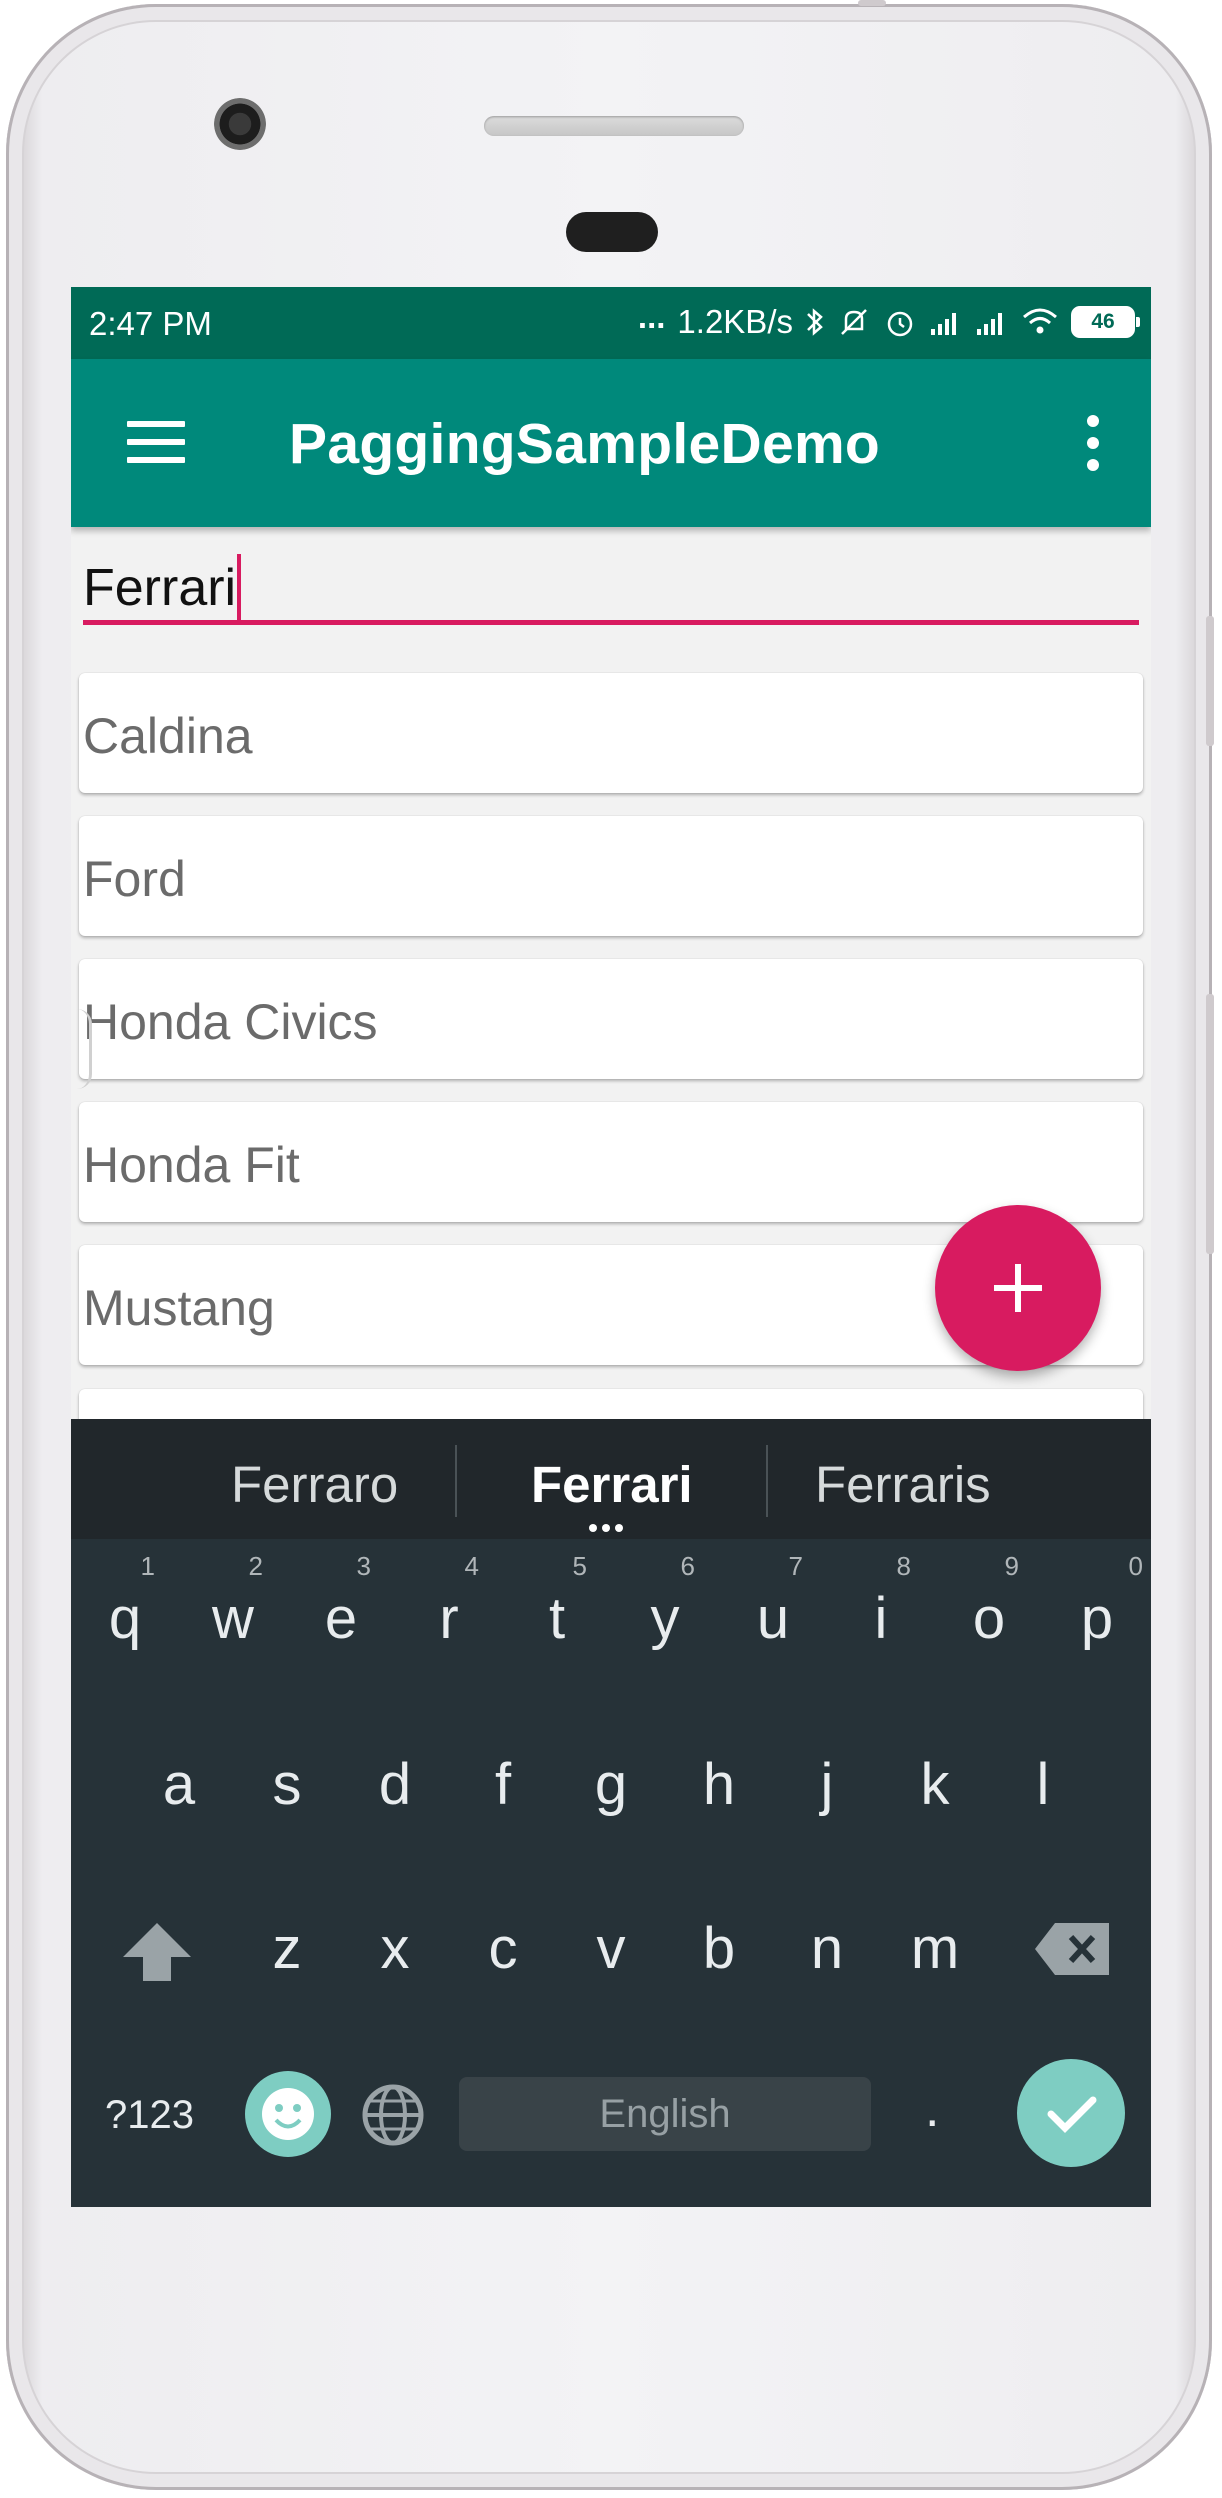  What do you see at coordinates (84, 1049) in the screenshot?
I see `edge-scroll-indicator` at bounding box center [84, 1049].